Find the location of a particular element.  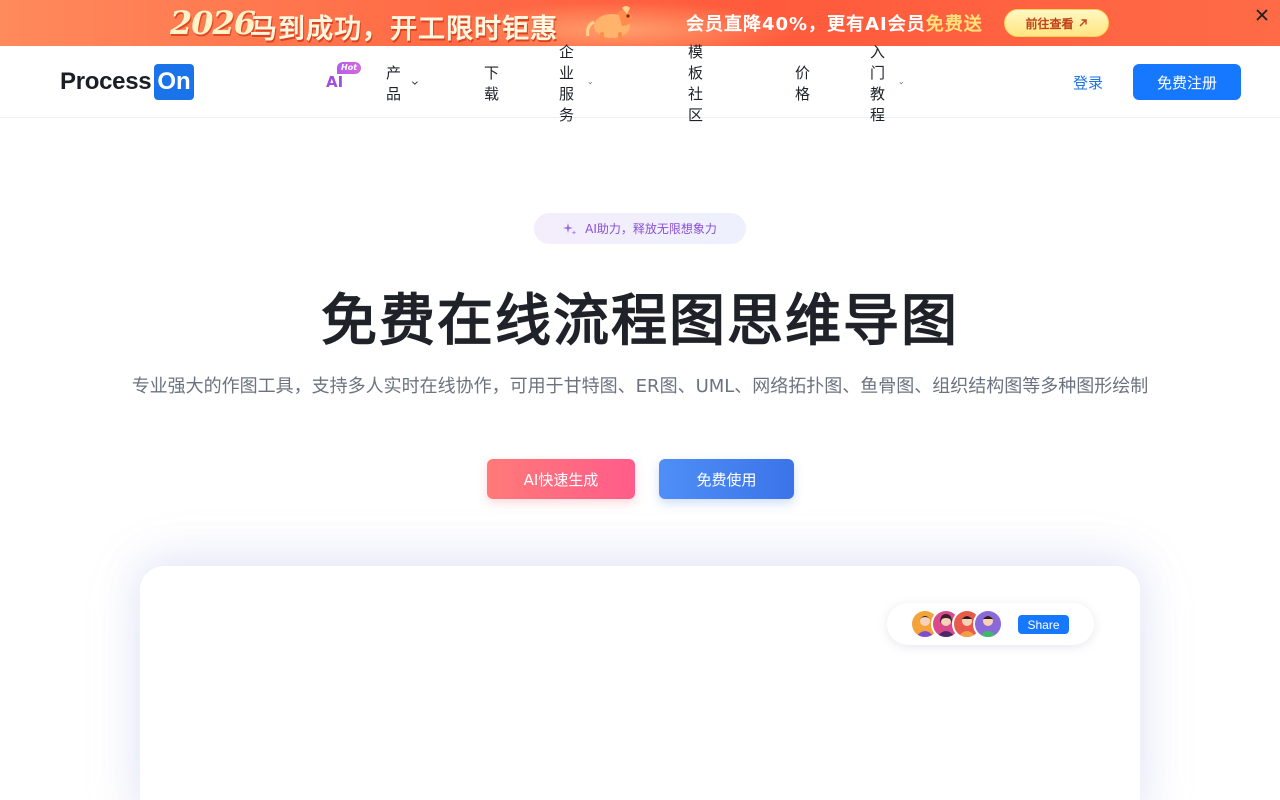

processon-logo: Process On is located at coordinates (127, 82).